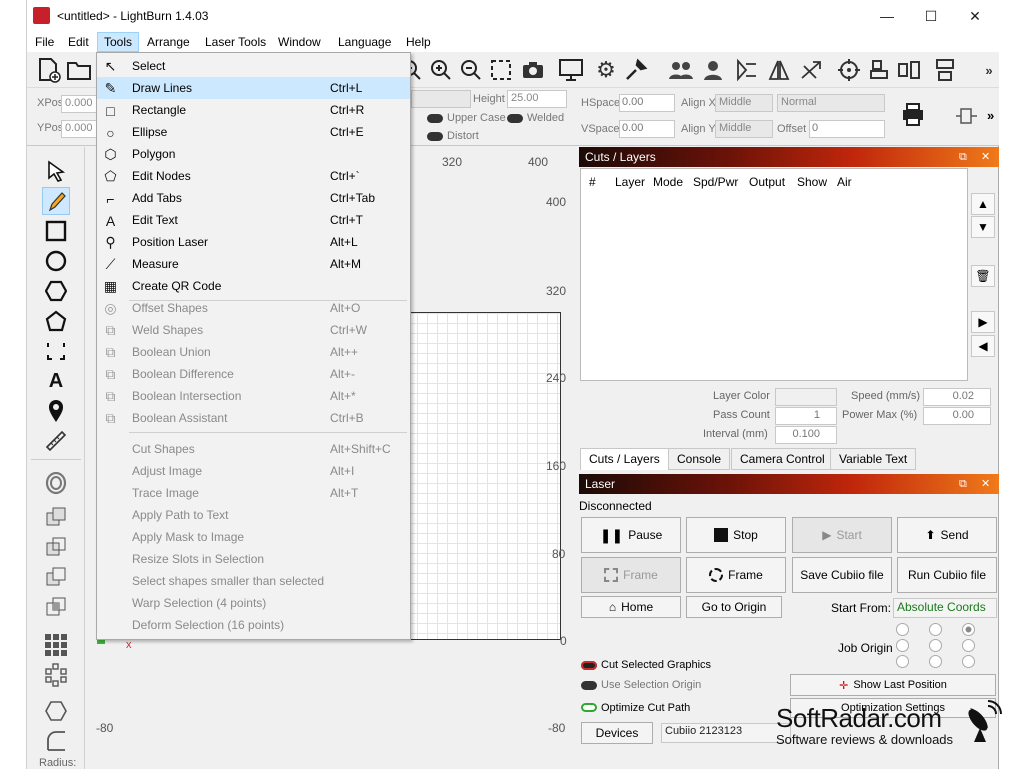  I want to click on cuts-layers-table: # Layer Mode Spd/Pwr Output Show Air, so click(774, 274).